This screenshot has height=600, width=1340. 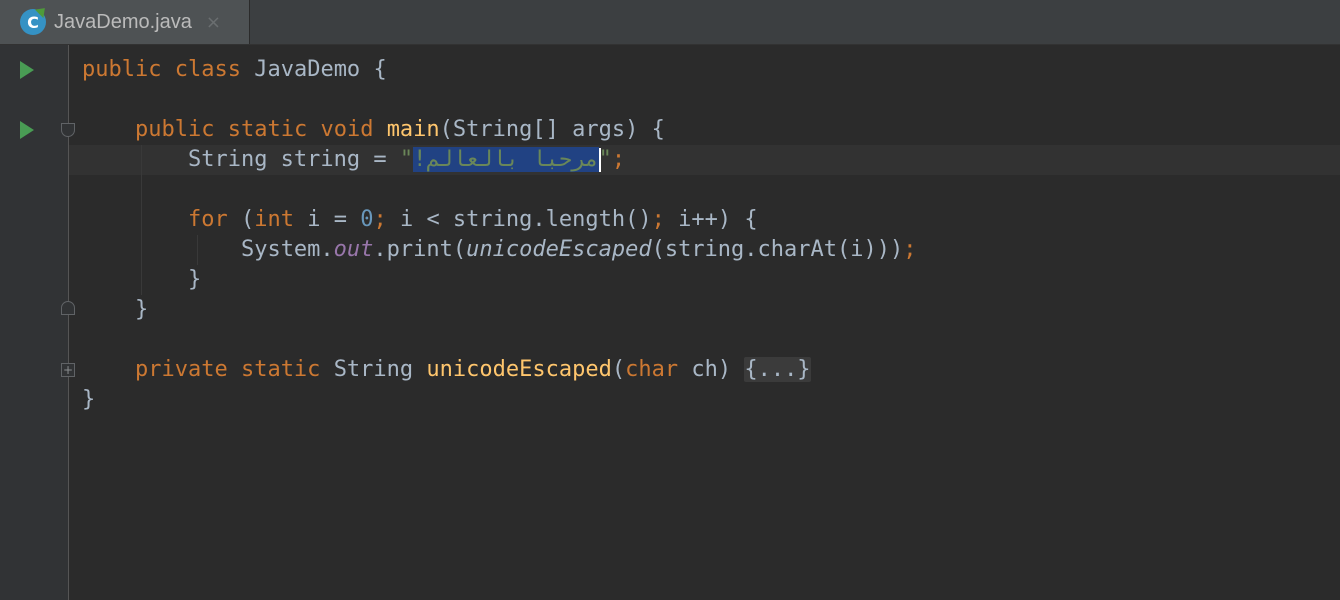 I want to click on keyword: private, so click(x=181, y=369).